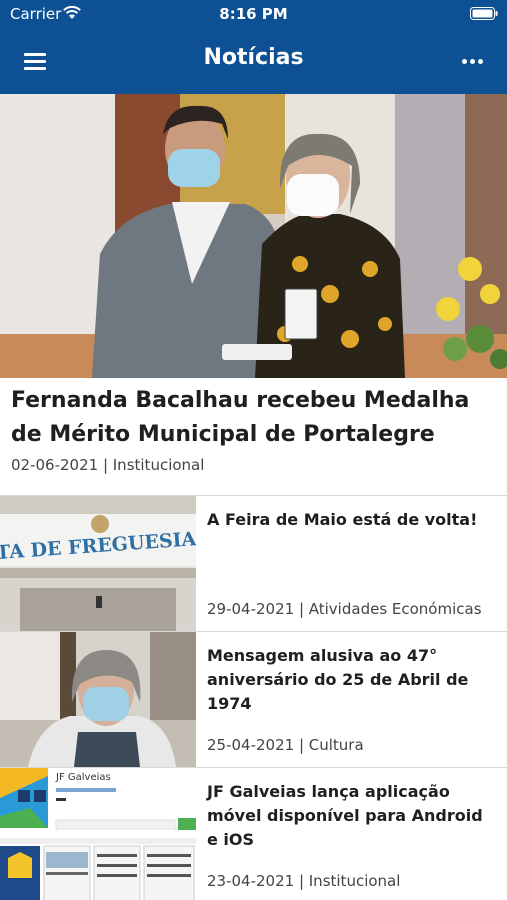 The image size is (507, 900). I want to click on news-meta: 23-04-2021 | Institucional, so click(304, 881).